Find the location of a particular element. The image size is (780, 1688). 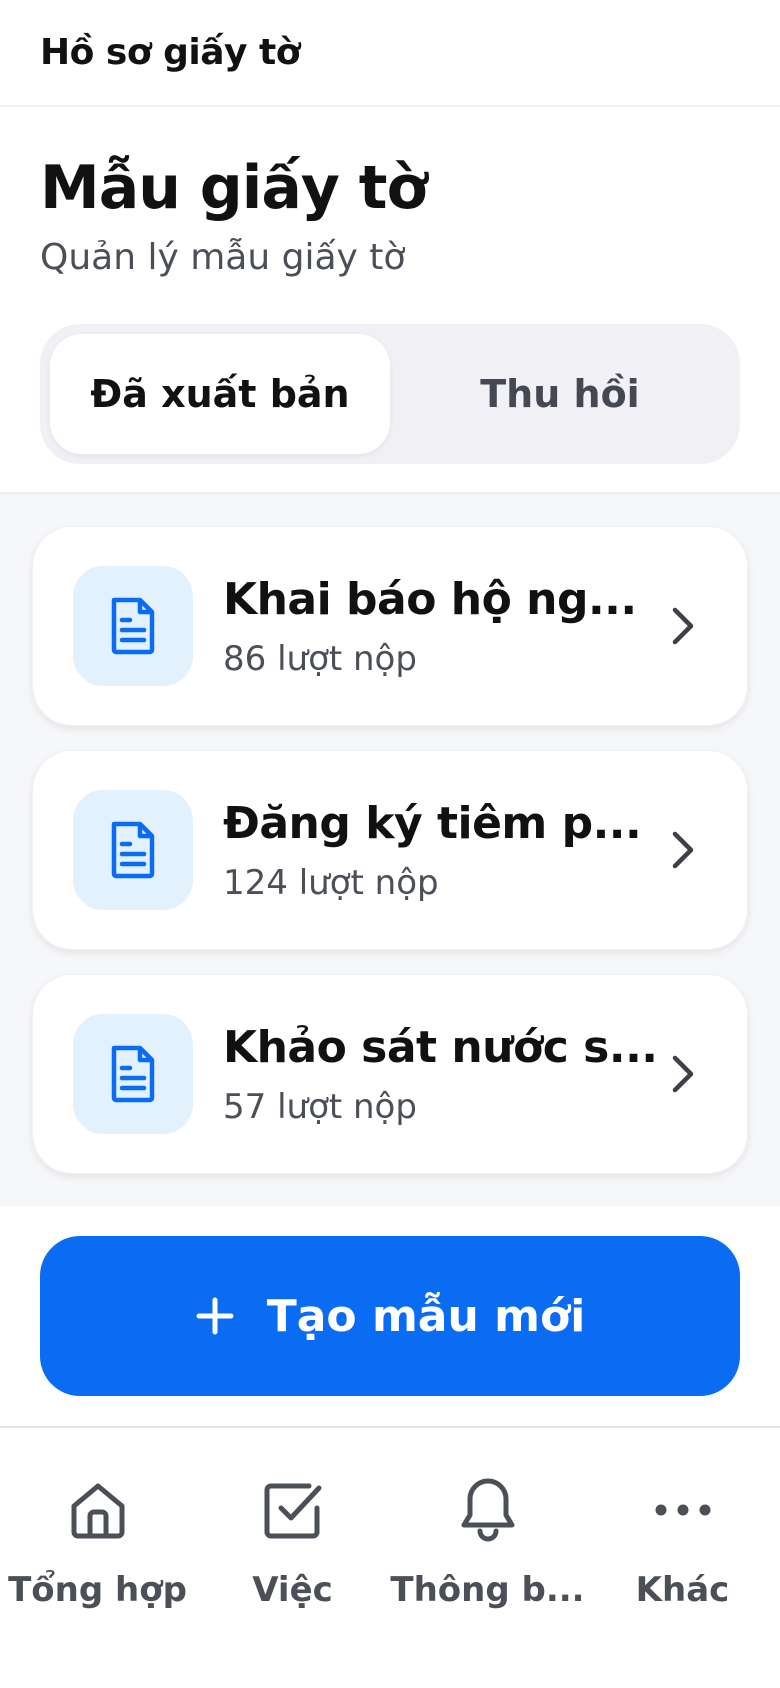

app-title: Hồ sơ giấy tờ is located at coordinates (170, 52).